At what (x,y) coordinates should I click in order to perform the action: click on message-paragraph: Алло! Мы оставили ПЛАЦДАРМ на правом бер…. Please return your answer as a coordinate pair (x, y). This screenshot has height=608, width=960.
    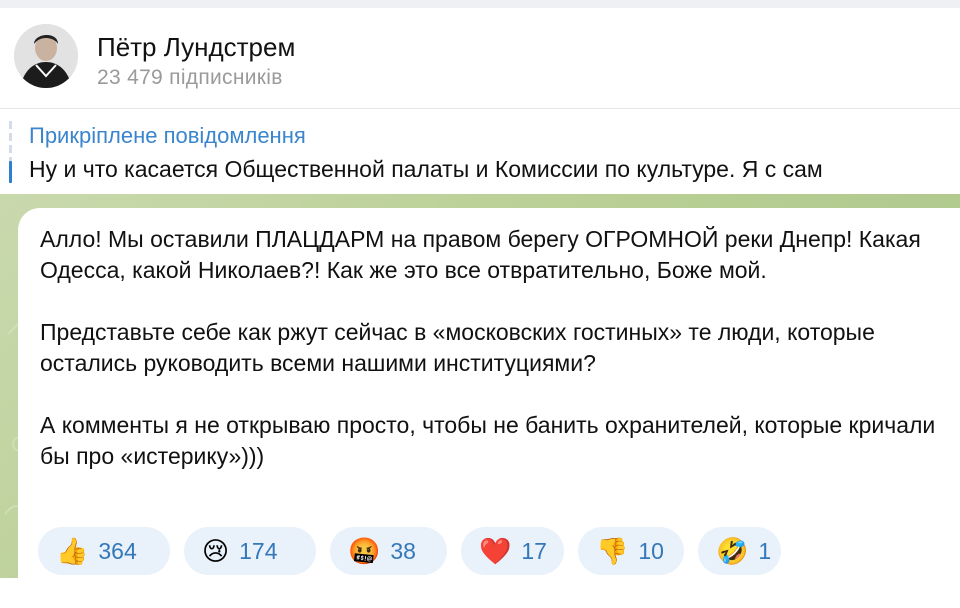
    Looking at the image, I should click on (480, 254).